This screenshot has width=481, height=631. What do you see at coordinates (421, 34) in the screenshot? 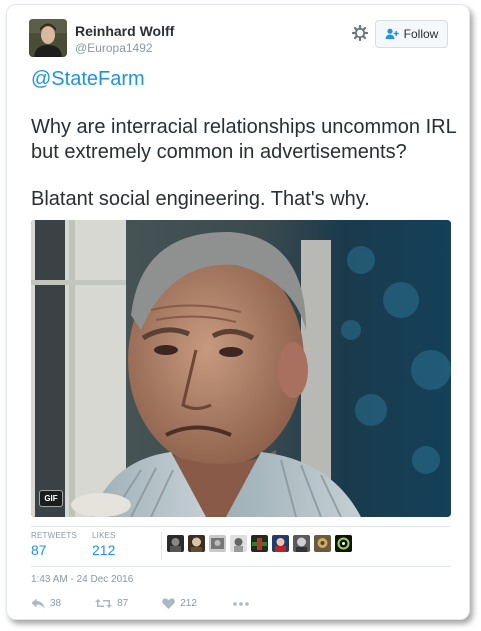
I see `follow-label: Follow` at bounding box center [421, 34].